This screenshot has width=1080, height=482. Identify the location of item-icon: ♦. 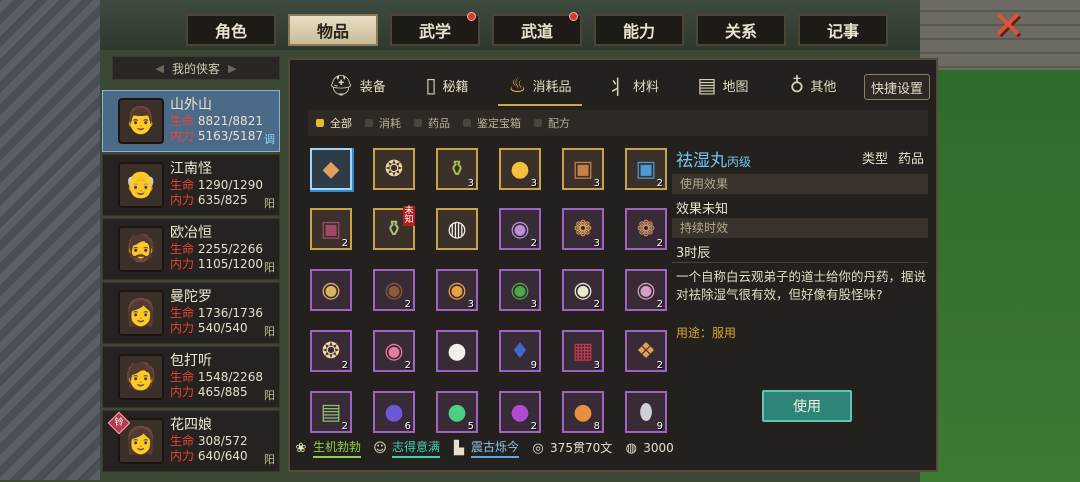
(520, 351).